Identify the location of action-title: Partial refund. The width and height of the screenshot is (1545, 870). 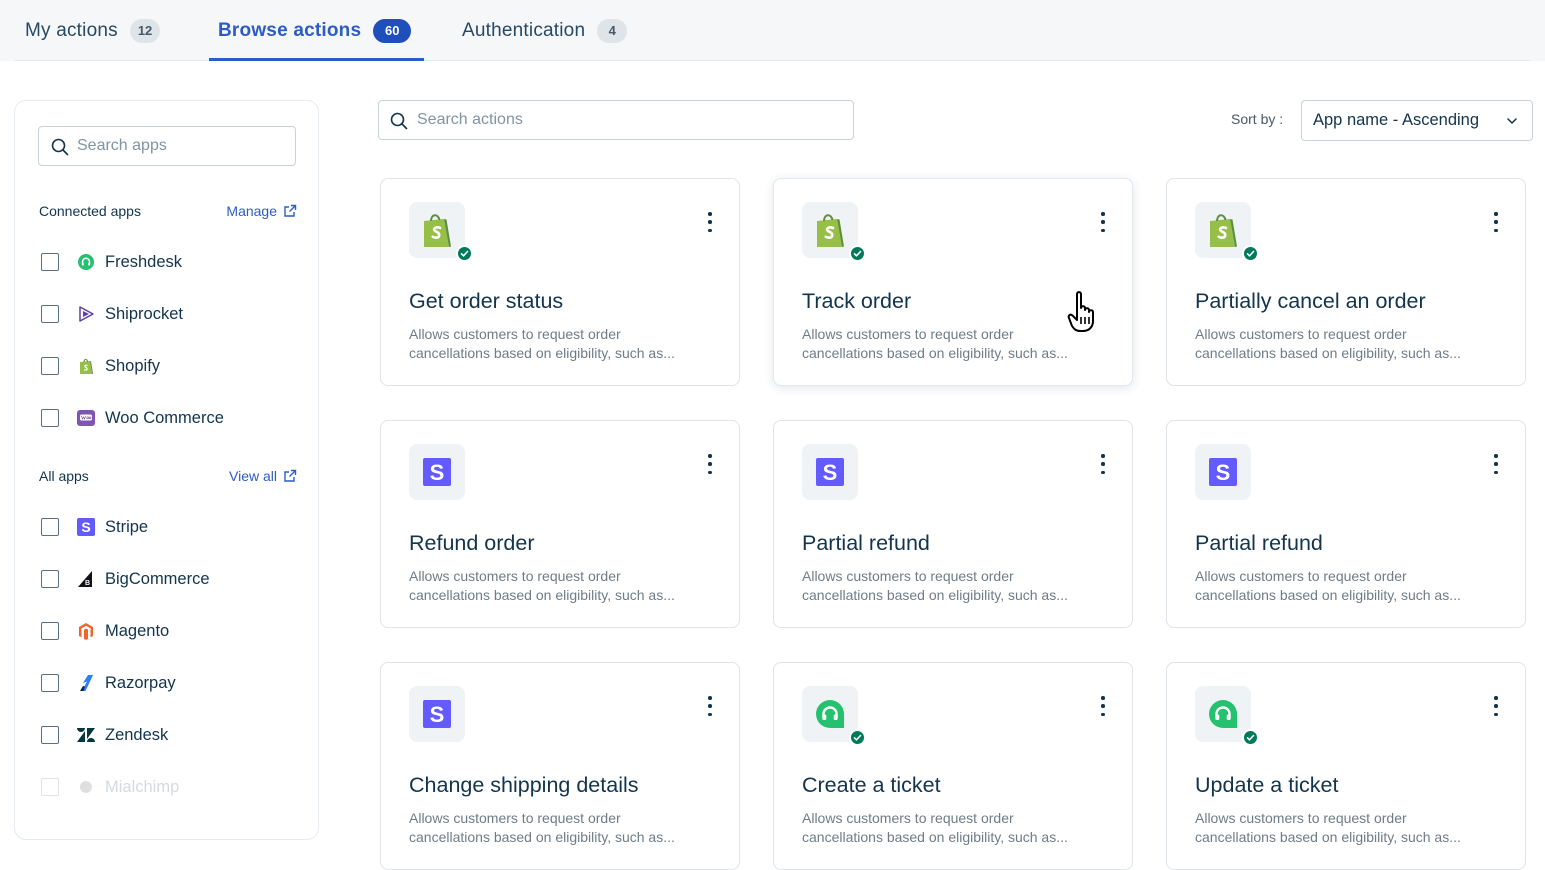
(866, 543).